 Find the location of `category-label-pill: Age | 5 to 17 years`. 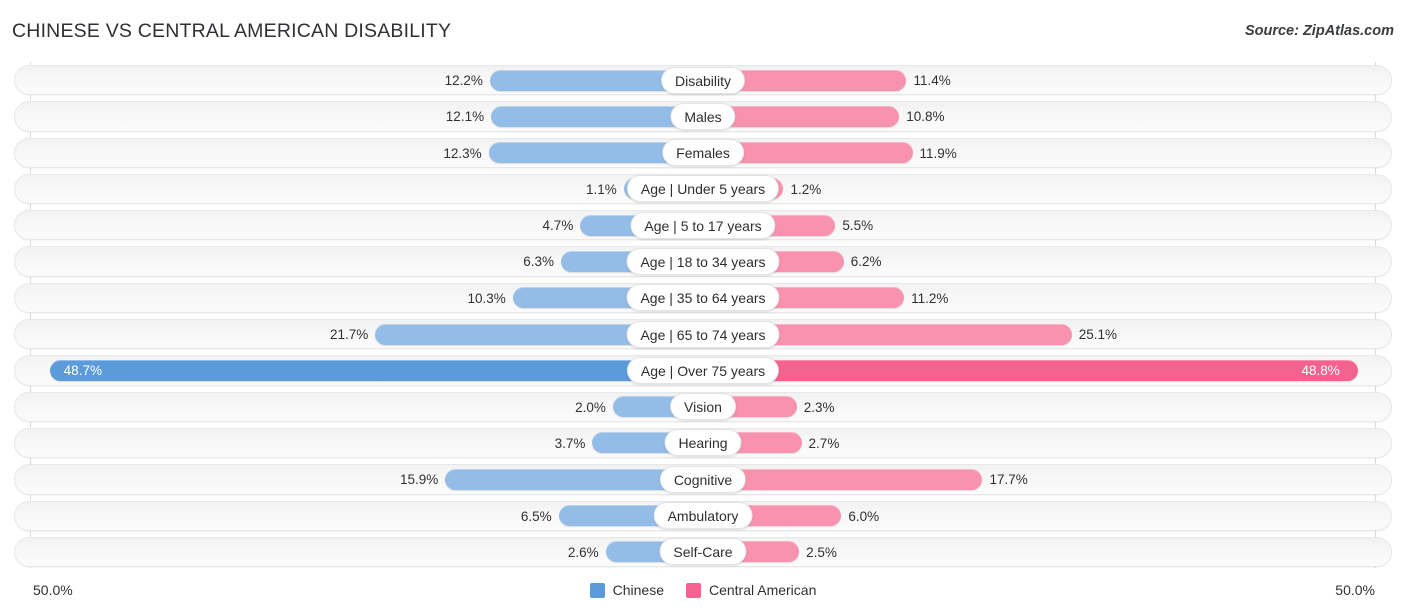

category-label-pill: Age | 5 to 17 years is located at coordinates (703, 225).